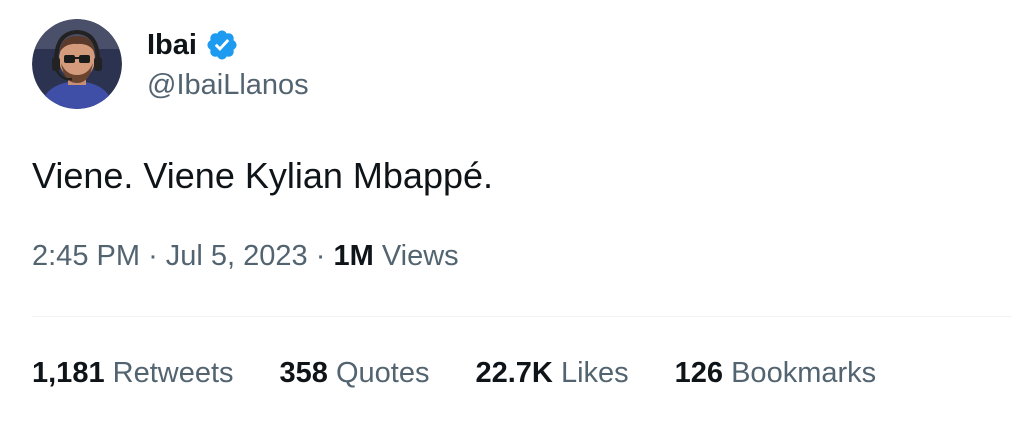  Describe the element at coordinates (382, 373) in the screenshot. I see `quotes-label: Quotes` at that location.